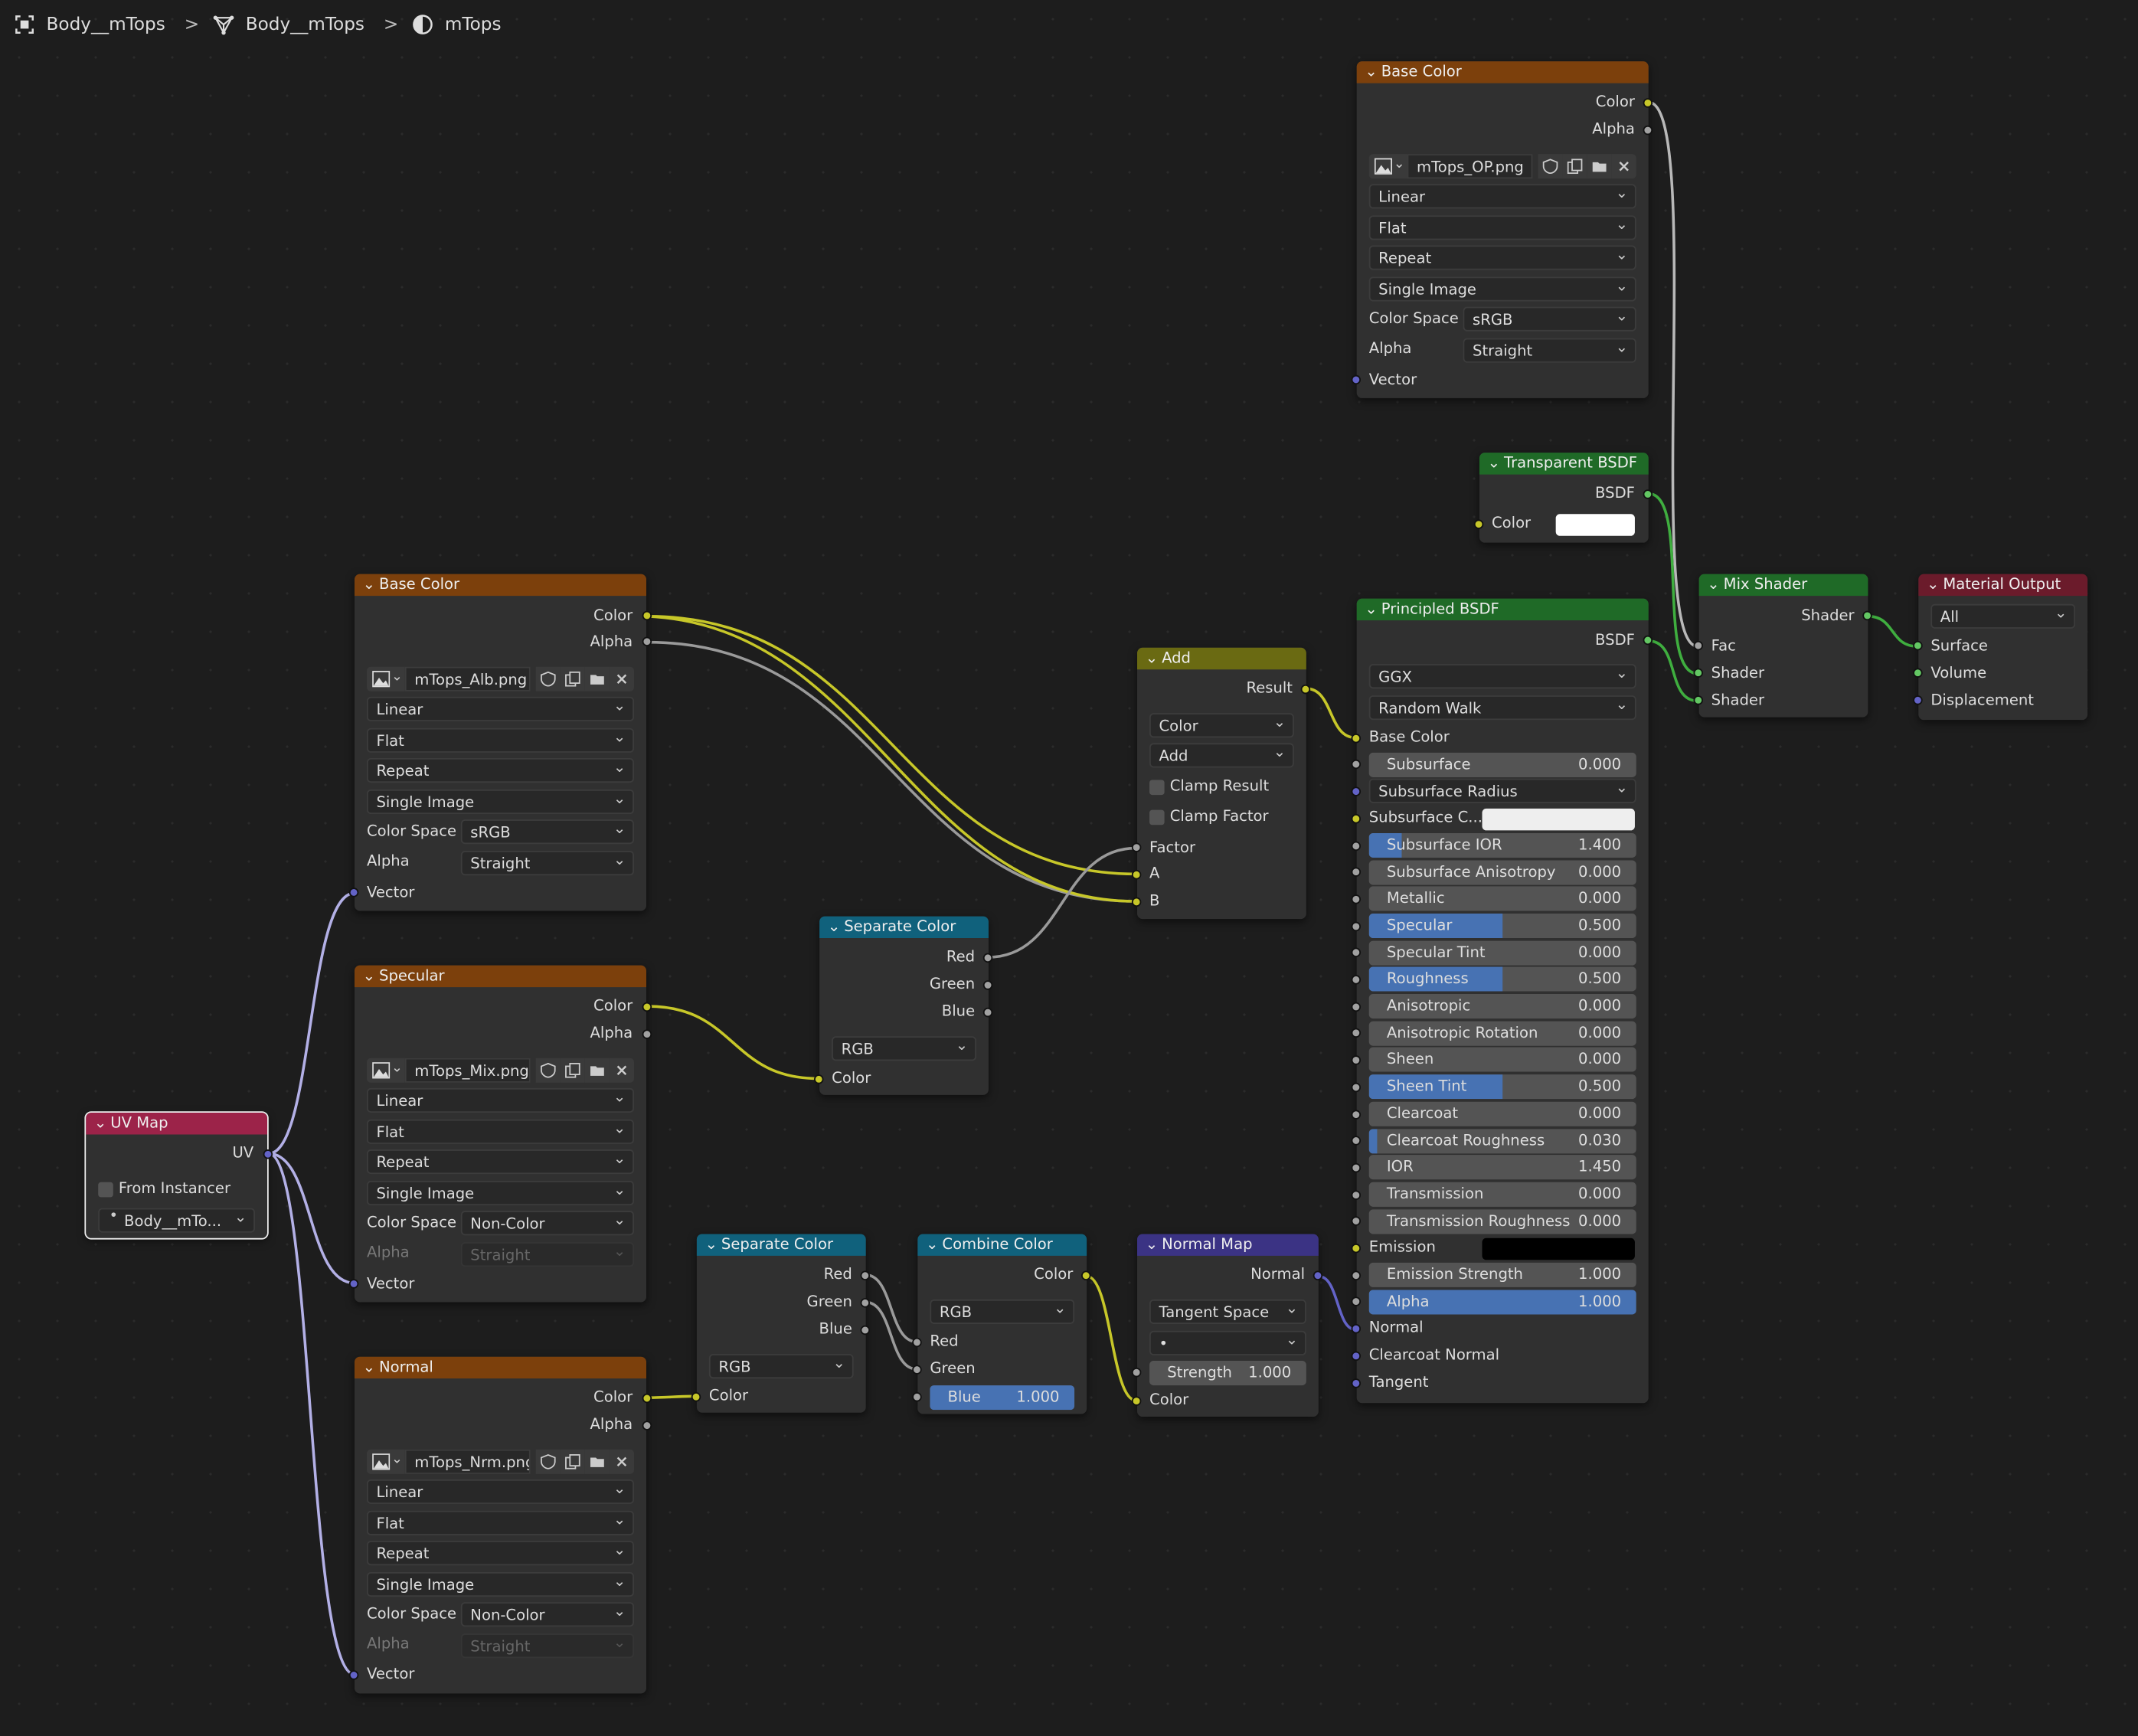 The width and height of the screenshot is (2138, 1736). What do you see at coordinates (1502, 845) in the screenshot?
I see `subsurface-ior-field: Subsurface IOR 1.400` at bounding box center [1502, 845].